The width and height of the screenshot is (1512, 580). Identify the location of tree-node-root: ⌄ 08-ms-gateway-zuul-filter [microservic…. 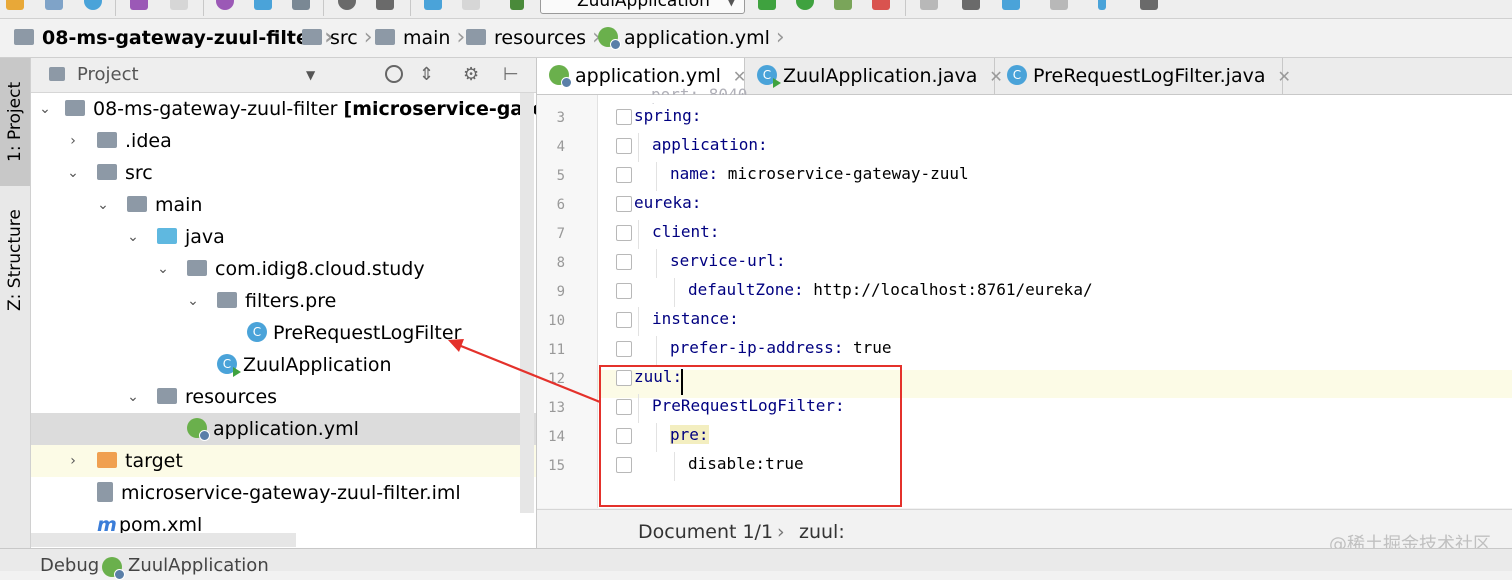
(283, 109).